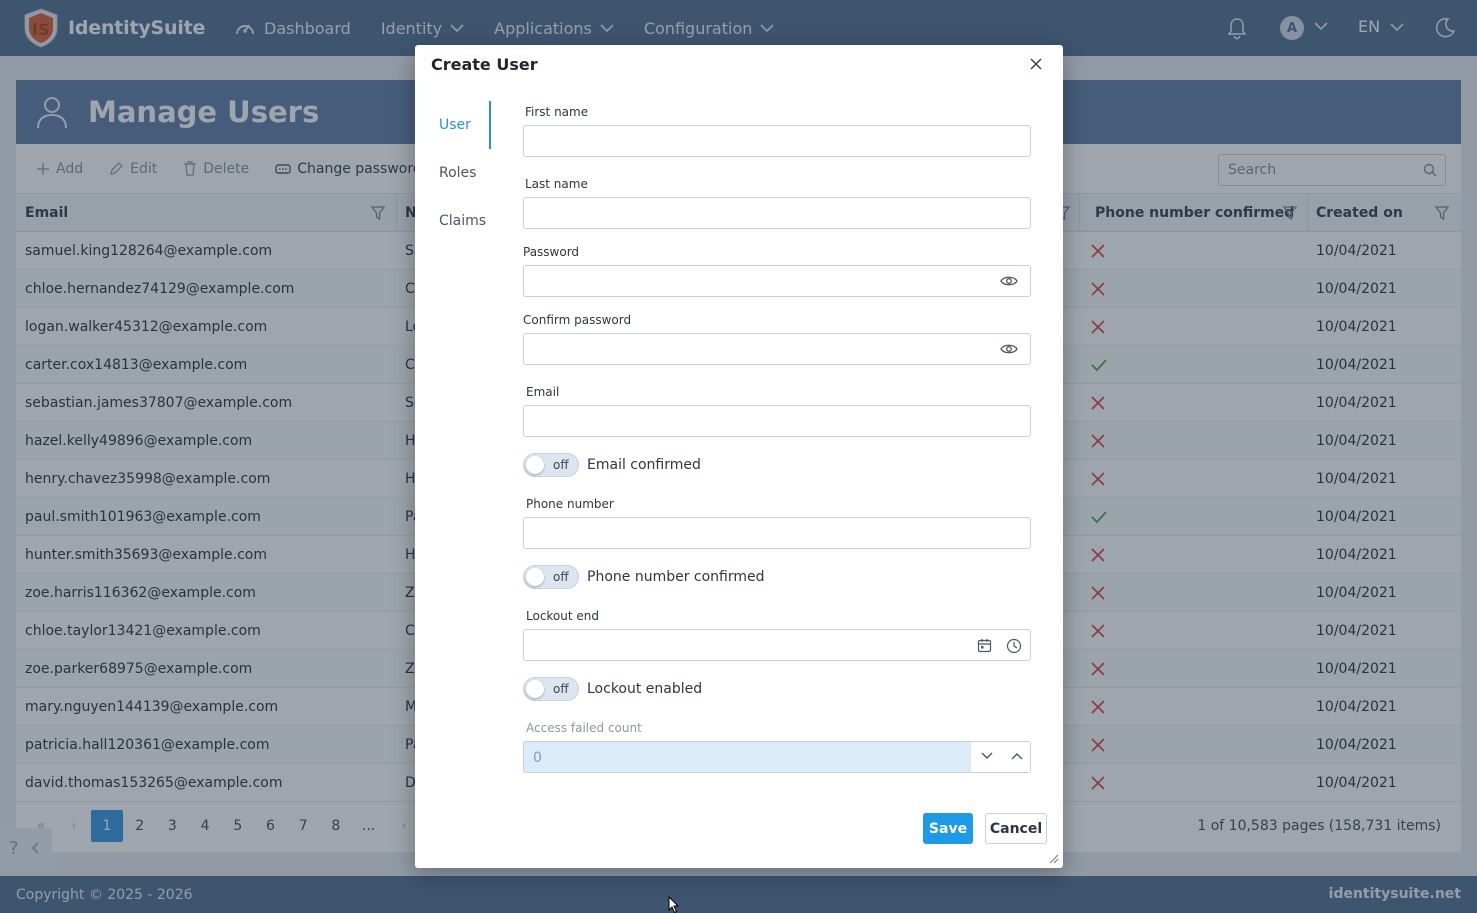 The width and height of the screenshot is (1477, 913). I want to click on lockout-end-input, so click(777, 645).